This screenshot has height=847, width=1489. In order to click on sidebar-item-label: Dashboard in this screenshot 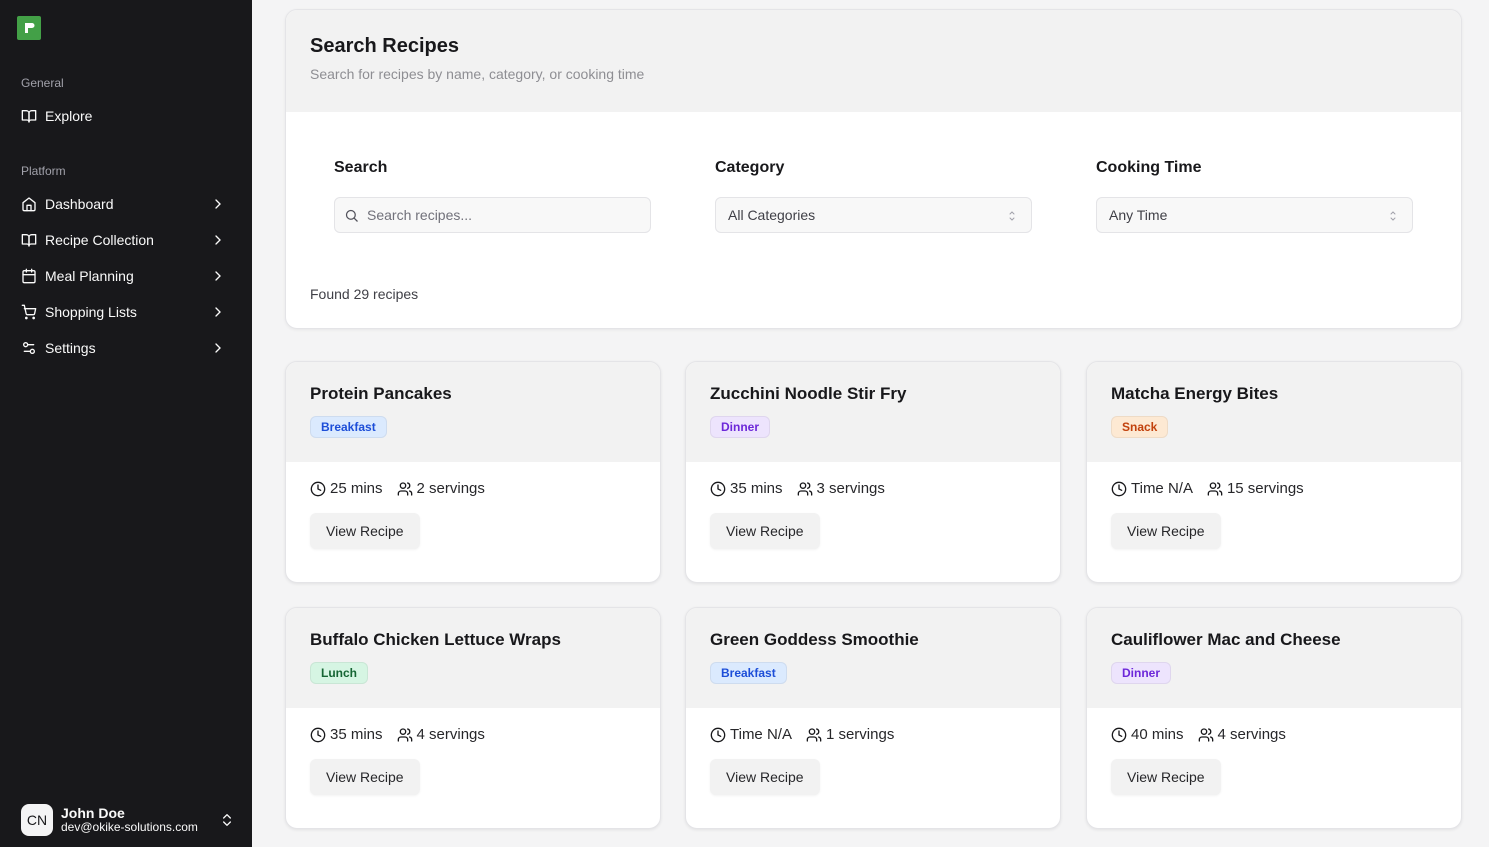, I will do `click(79, 204)`.